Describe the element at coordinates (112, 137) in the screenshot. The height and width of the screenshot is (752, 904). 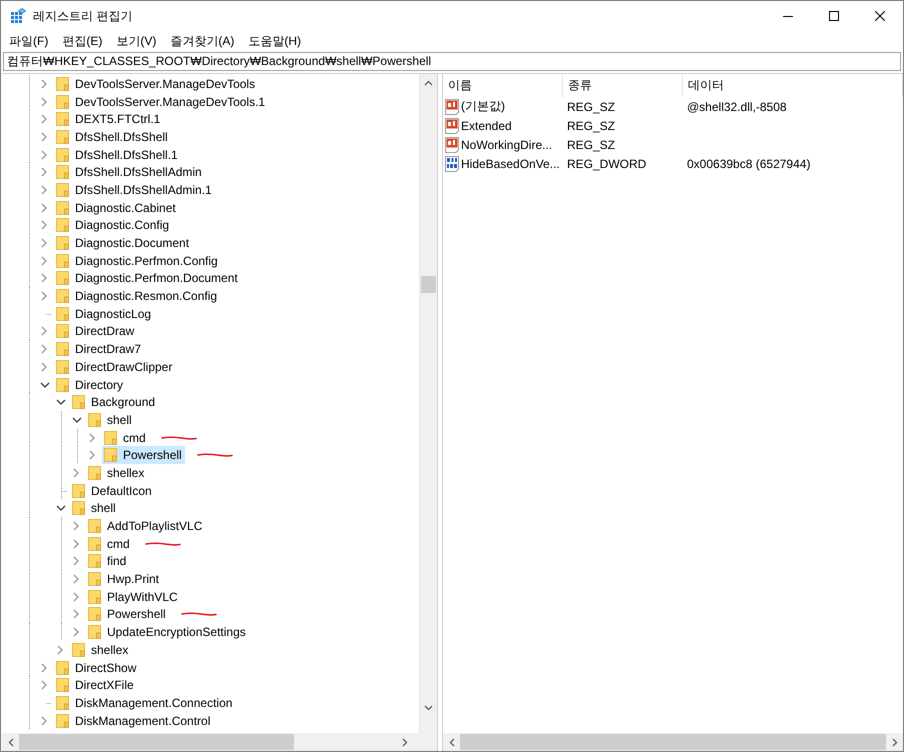
I see `tree-item: DfsShell.DfsShell` at that location.